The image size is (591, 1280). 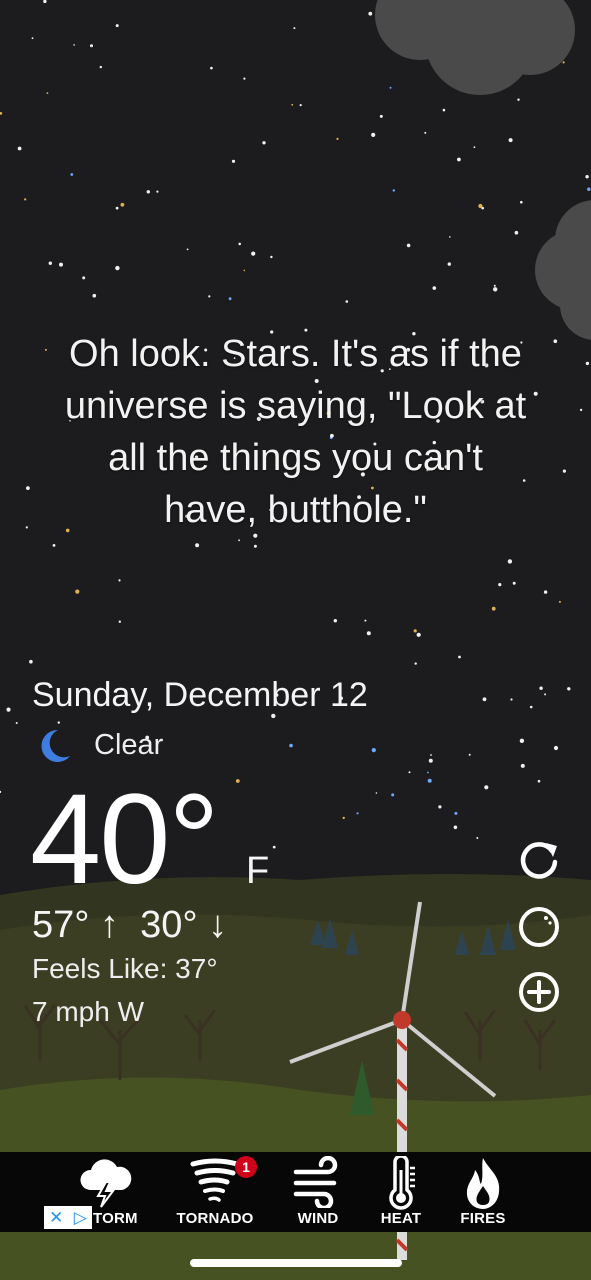 I want to click on ad-choices-icon: ▷, so click(x=80, y=1218).